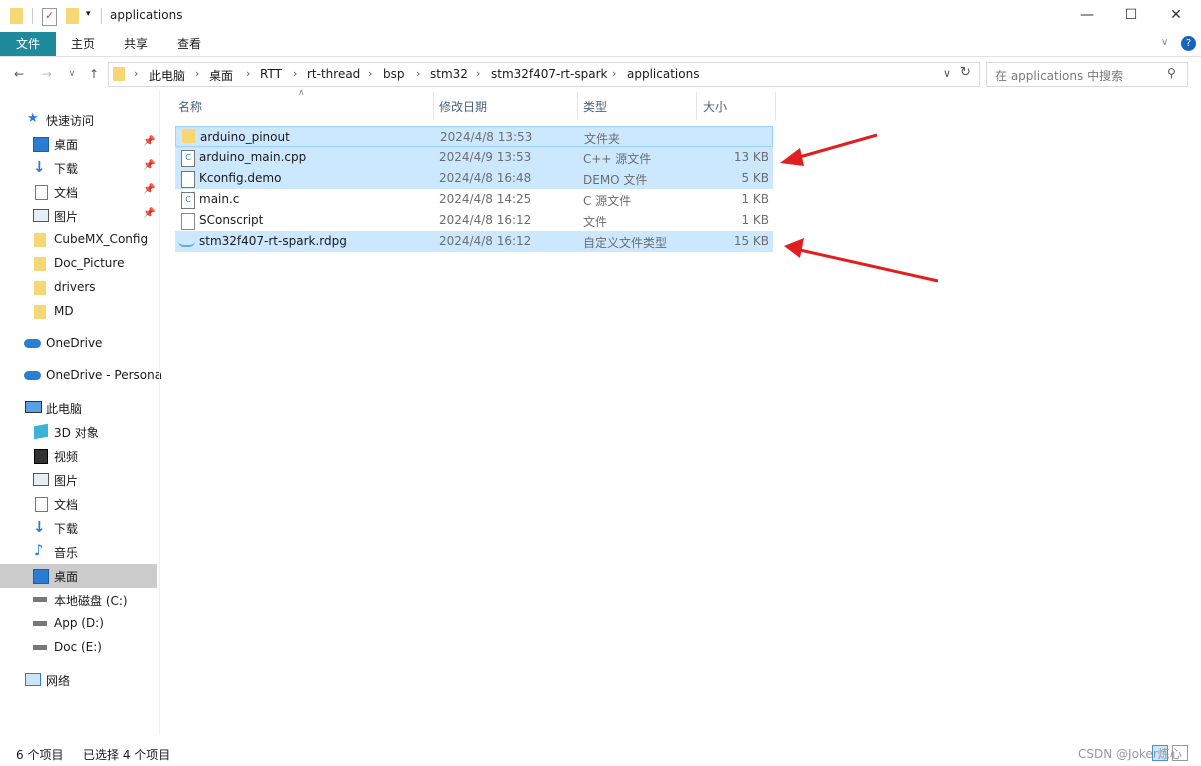 The width and height of the screenshot is (1201, 766). I want to click on blank-file-icon, so click(188, 221).